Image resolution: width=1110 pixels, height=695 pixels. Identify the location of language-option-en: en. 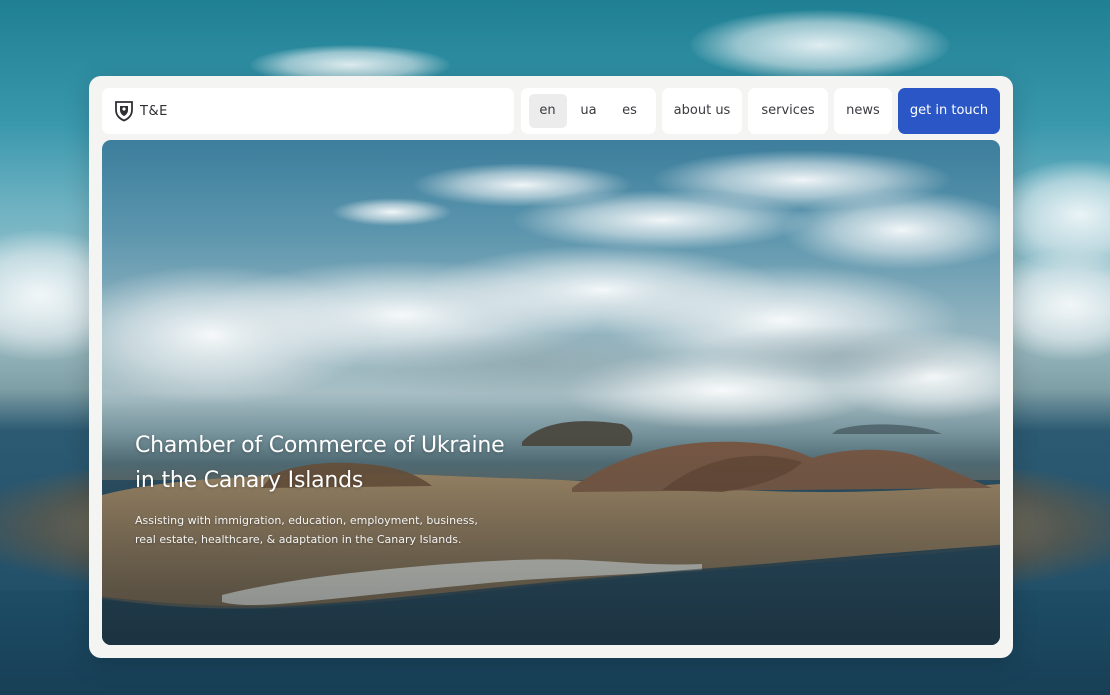
(547, 111).